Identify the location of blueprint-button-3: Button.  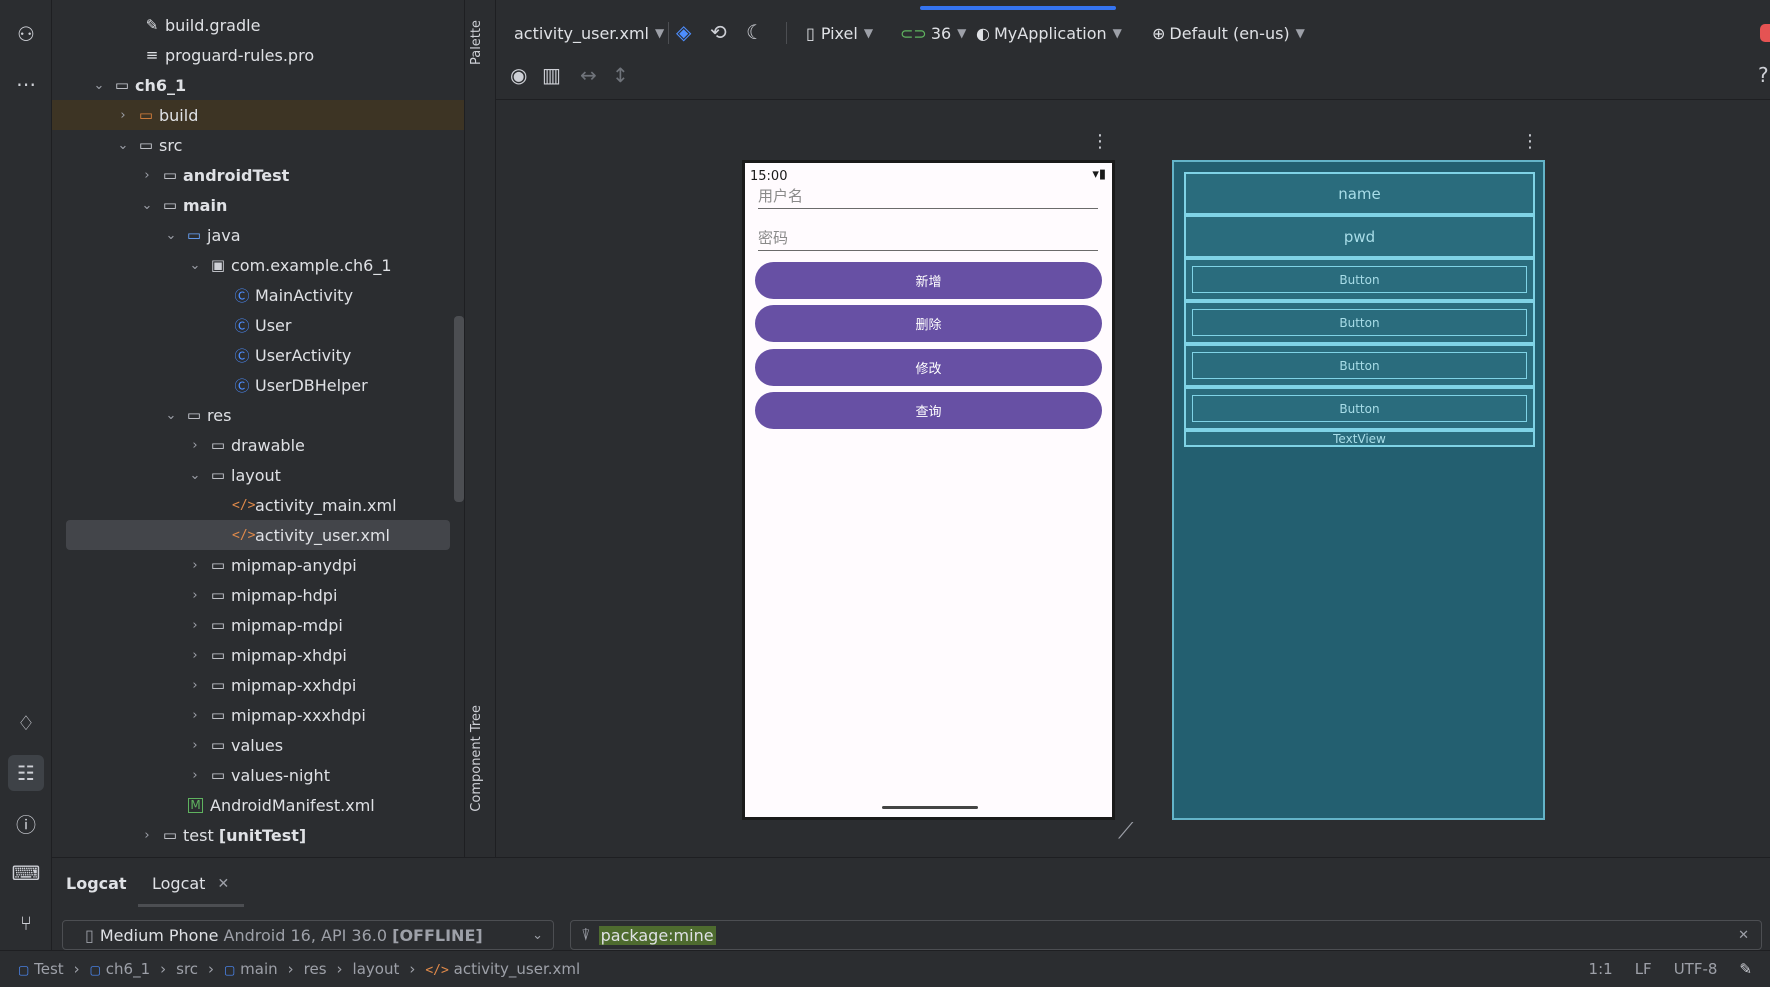
(1359, 365).